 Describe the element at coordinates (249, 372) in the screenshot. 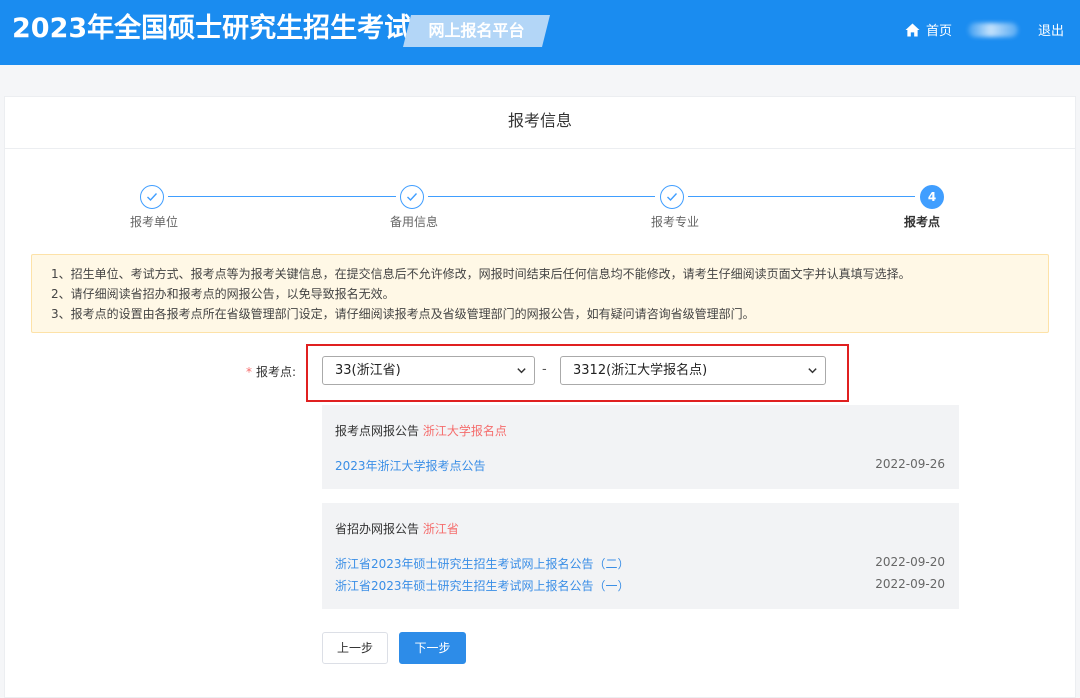

I see `required-mark: *` at that location.